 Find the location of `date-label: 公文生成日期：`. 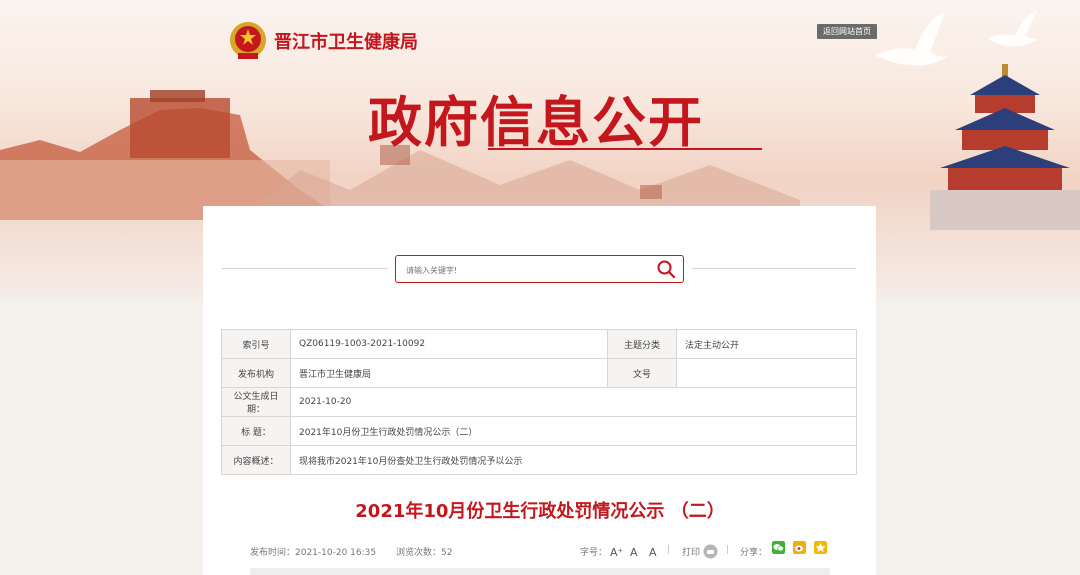

date-label: 公文生成日期： is located at coordinates (256, 402).